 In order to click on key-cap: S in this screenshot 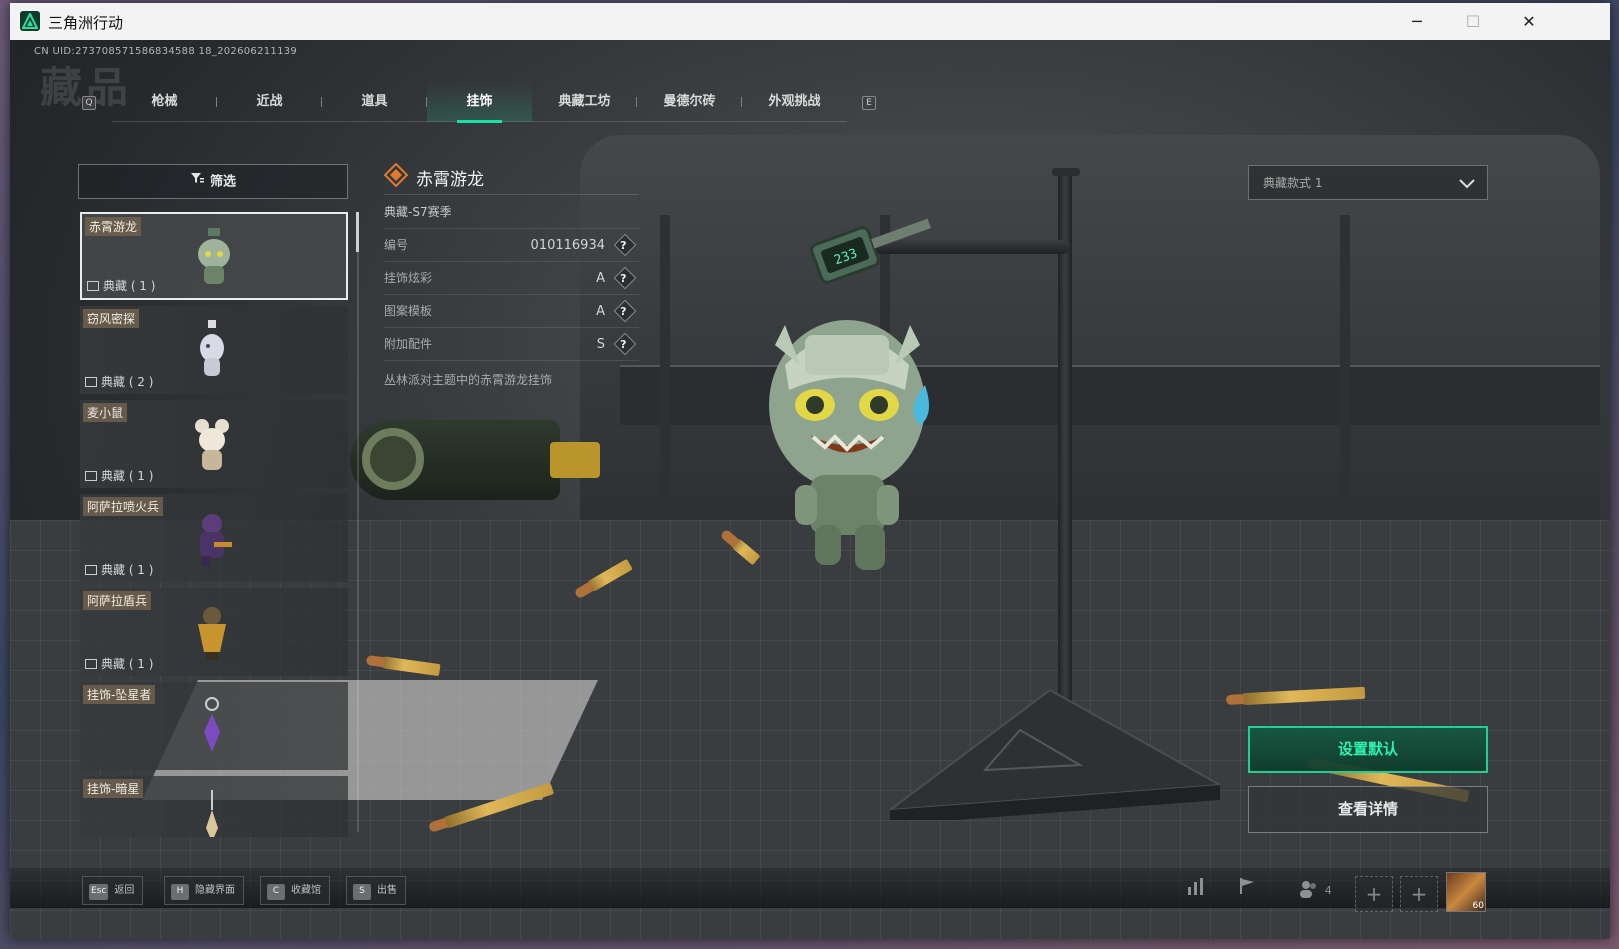, I will do `click(362, 892)`.